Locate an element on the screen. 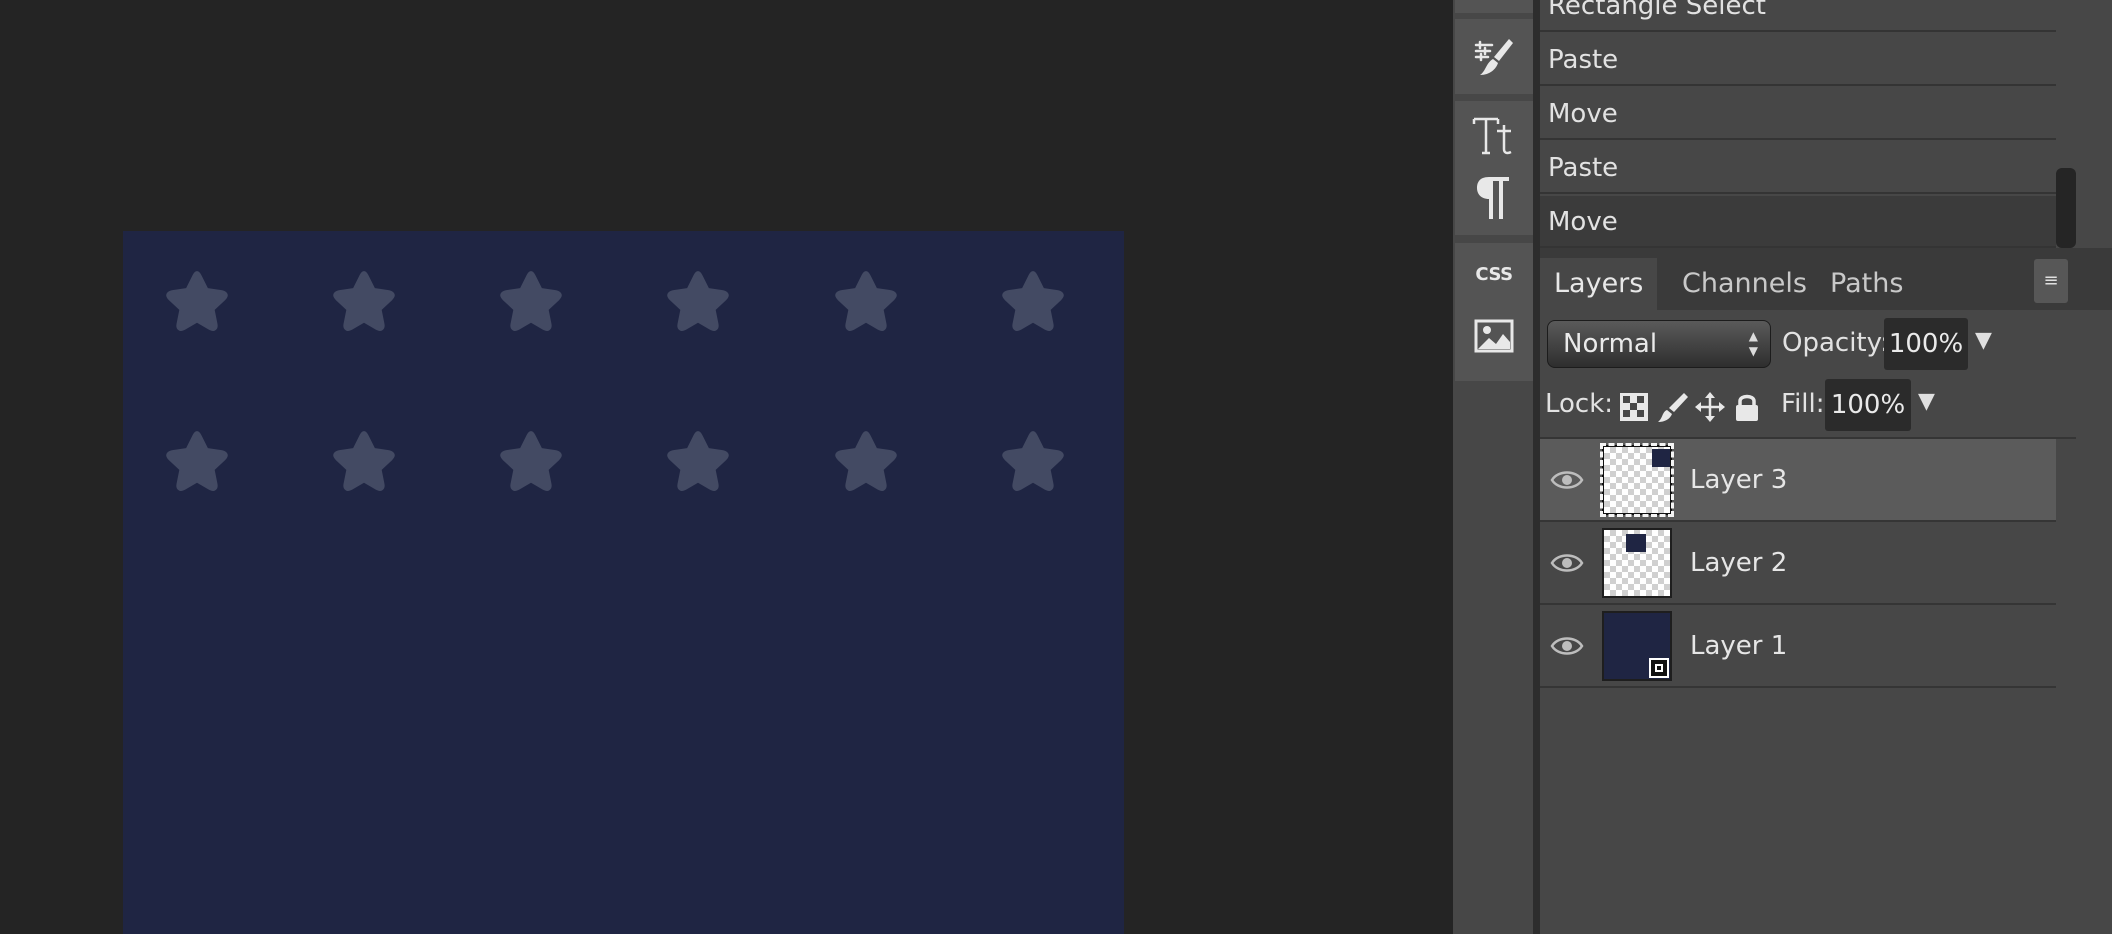 This screenshot has height=934, width=2112. css-tool-button: CSS is located at coordinates (1494, 273).